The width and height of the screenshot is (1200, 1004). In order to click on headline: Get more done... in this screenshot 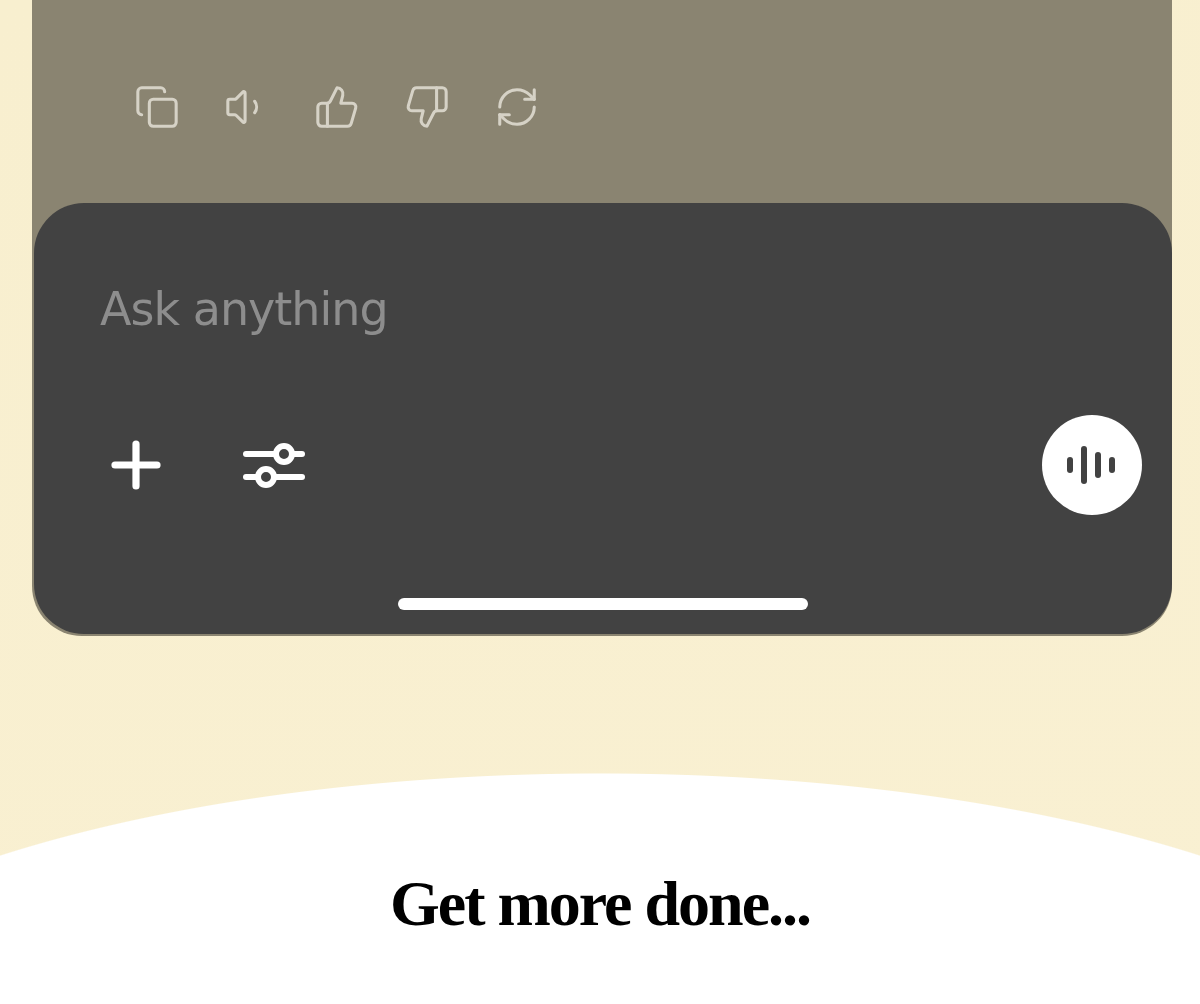, I will do `click(600, 904)`.